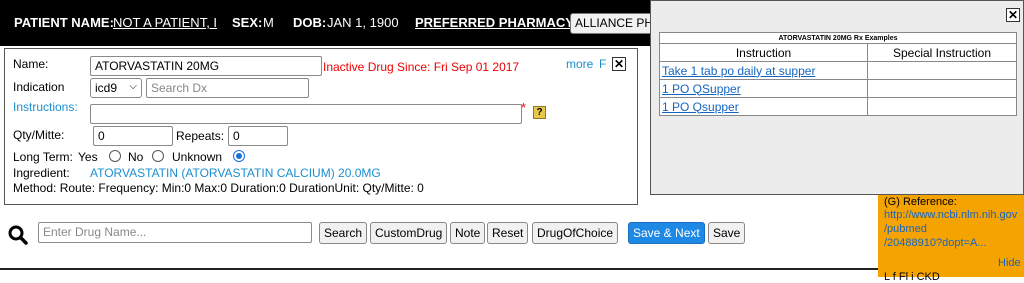 Image resolution: width=1024 pixels, height=283 pixels. What do you see at coordinates (268, 22) in the screenshot?
I see `sex-value: M` at bounding box center [268, 22].